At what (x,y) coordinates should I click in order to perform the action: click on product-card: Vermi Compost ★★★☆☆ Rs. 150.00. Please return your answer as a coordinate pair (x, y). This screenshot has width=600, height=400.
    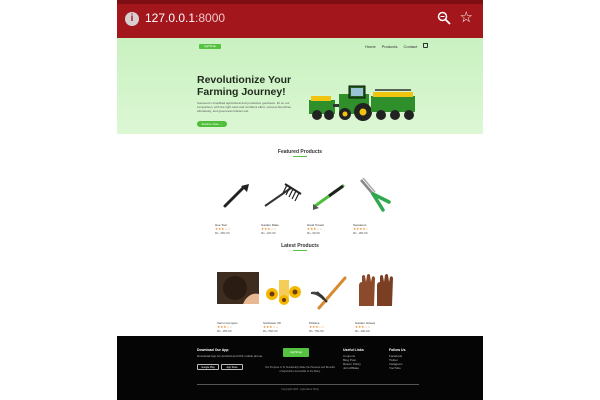
    Looking at the image, I should click on (238, 302).